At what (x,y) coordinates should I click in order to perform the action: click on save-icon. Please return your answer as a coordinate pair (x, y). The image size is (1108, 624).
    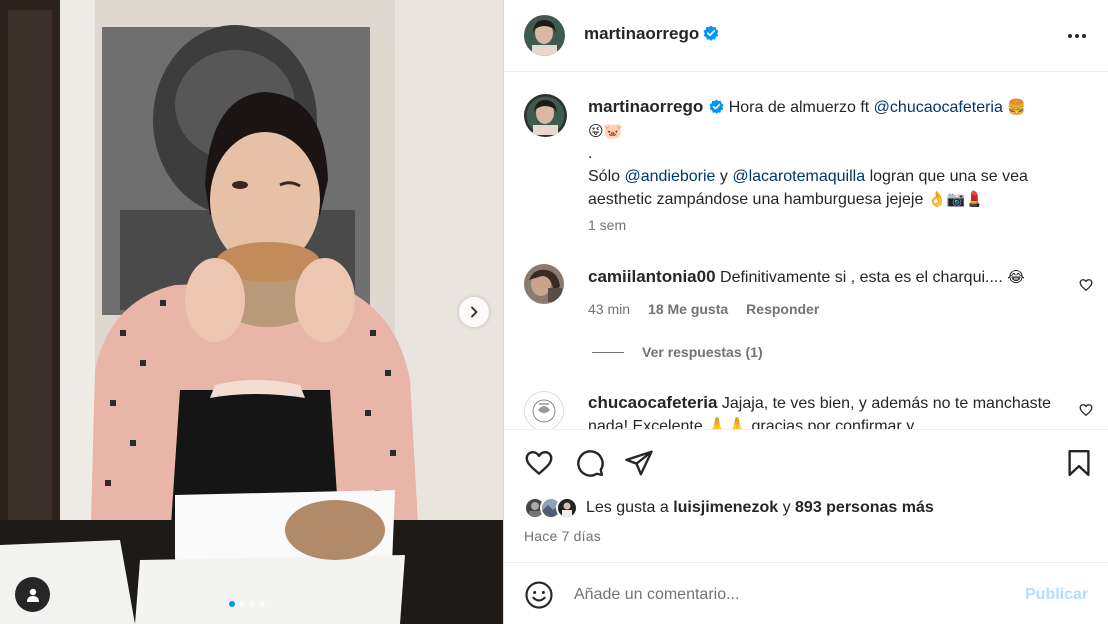
    Looking at the image, I should click on (1079, 463).